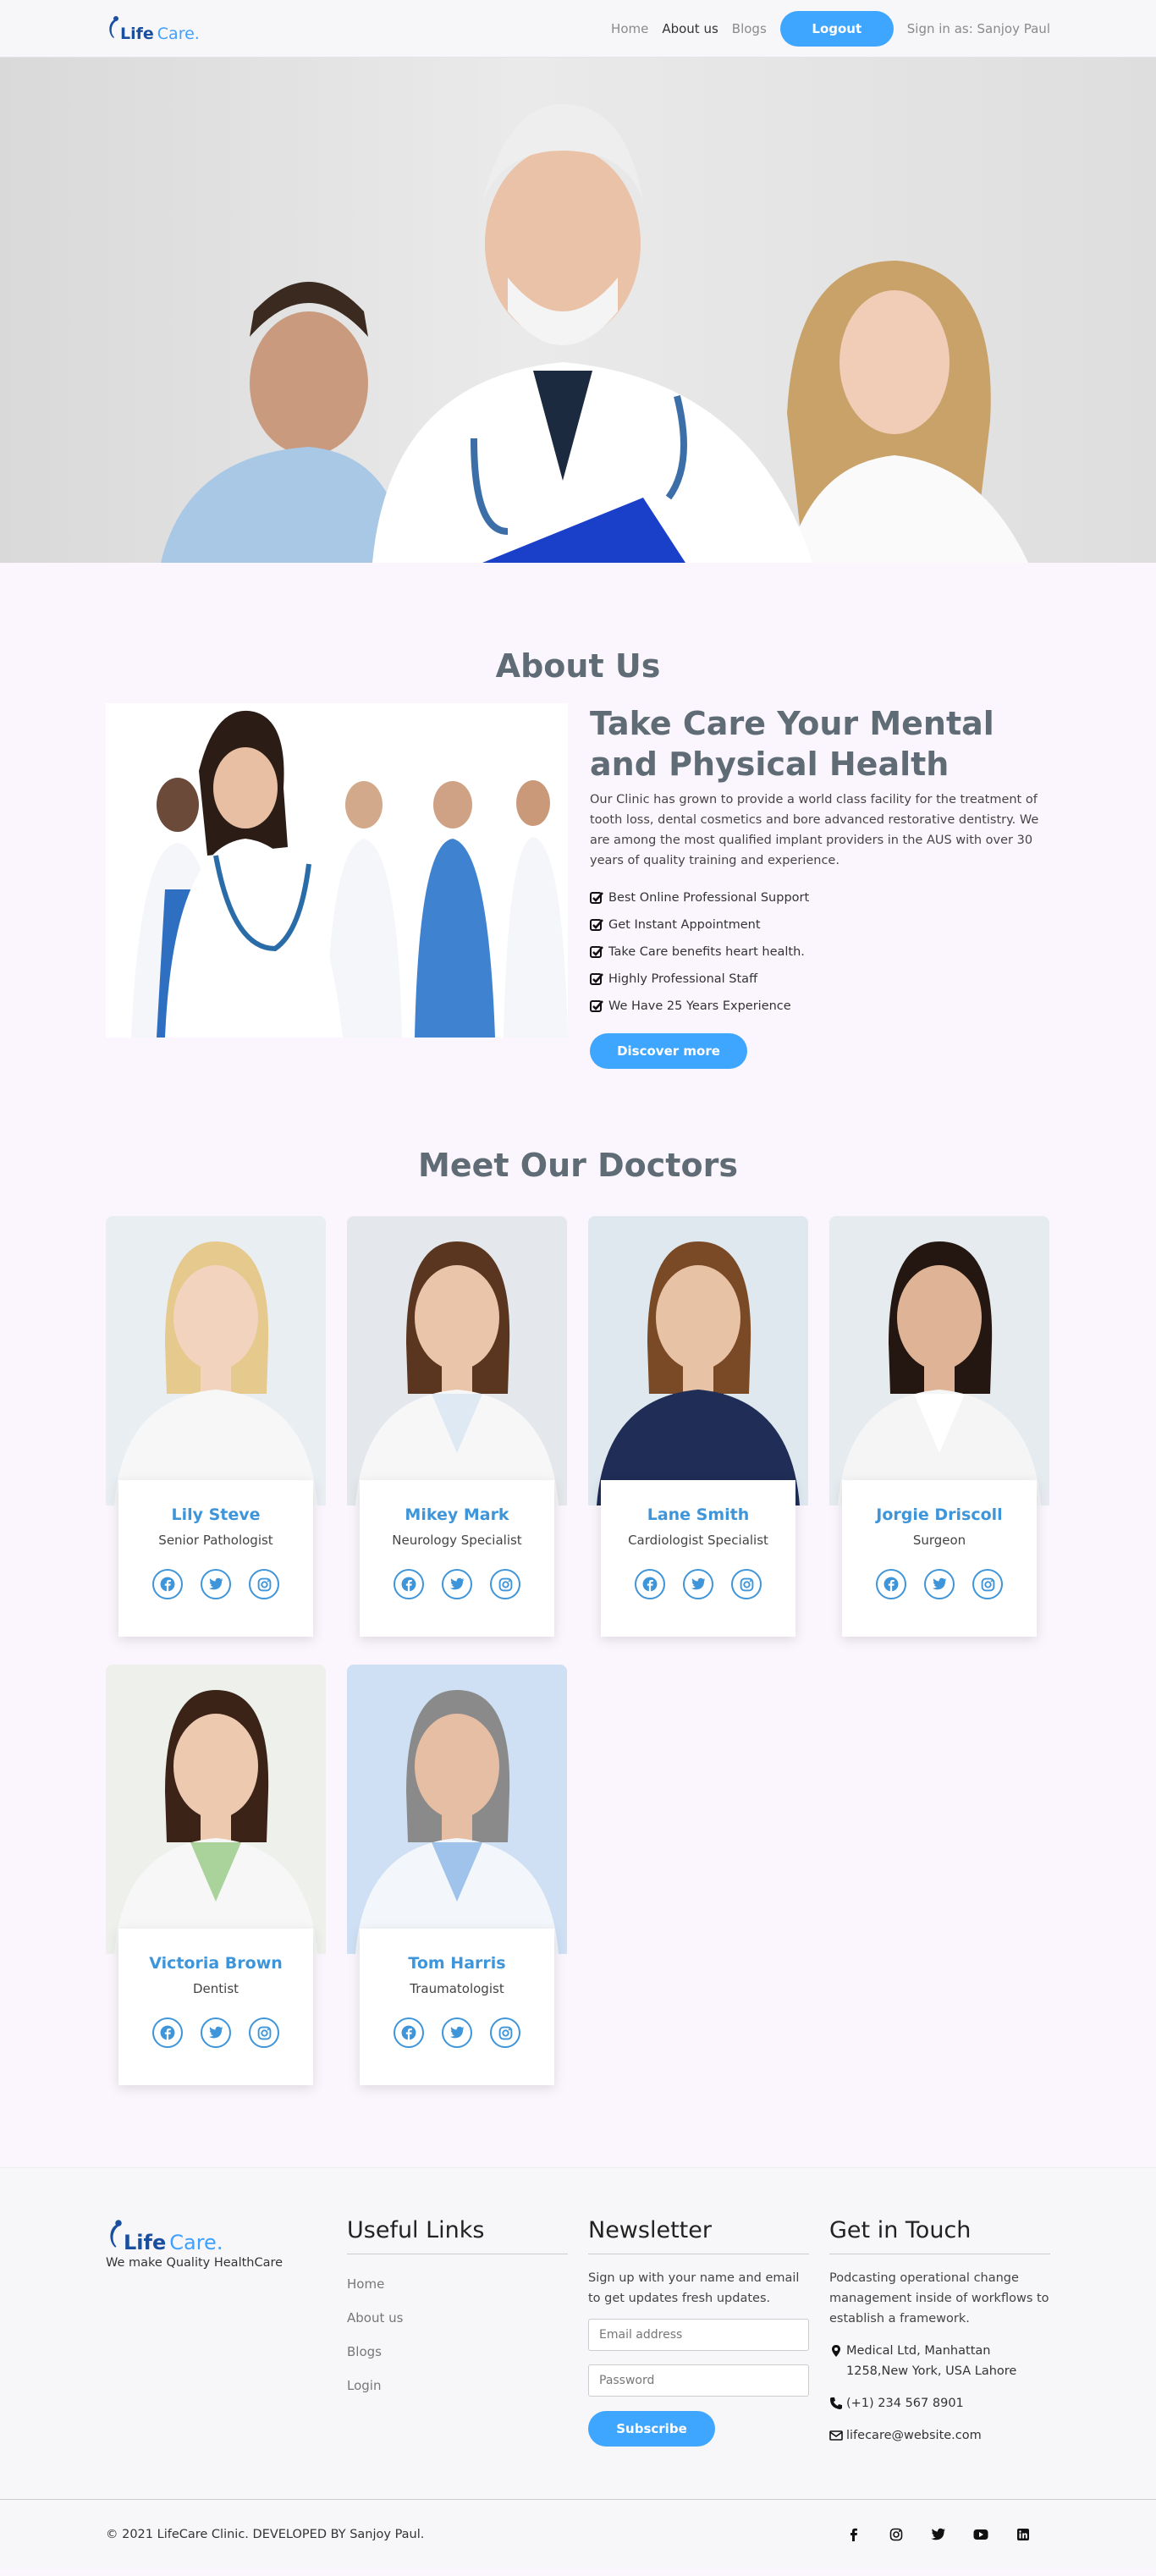 The image size is (1156, 2576). Describe the element at coordinates (1023, 2534) in the screenshot. I see `linkedin-icon` at that location.